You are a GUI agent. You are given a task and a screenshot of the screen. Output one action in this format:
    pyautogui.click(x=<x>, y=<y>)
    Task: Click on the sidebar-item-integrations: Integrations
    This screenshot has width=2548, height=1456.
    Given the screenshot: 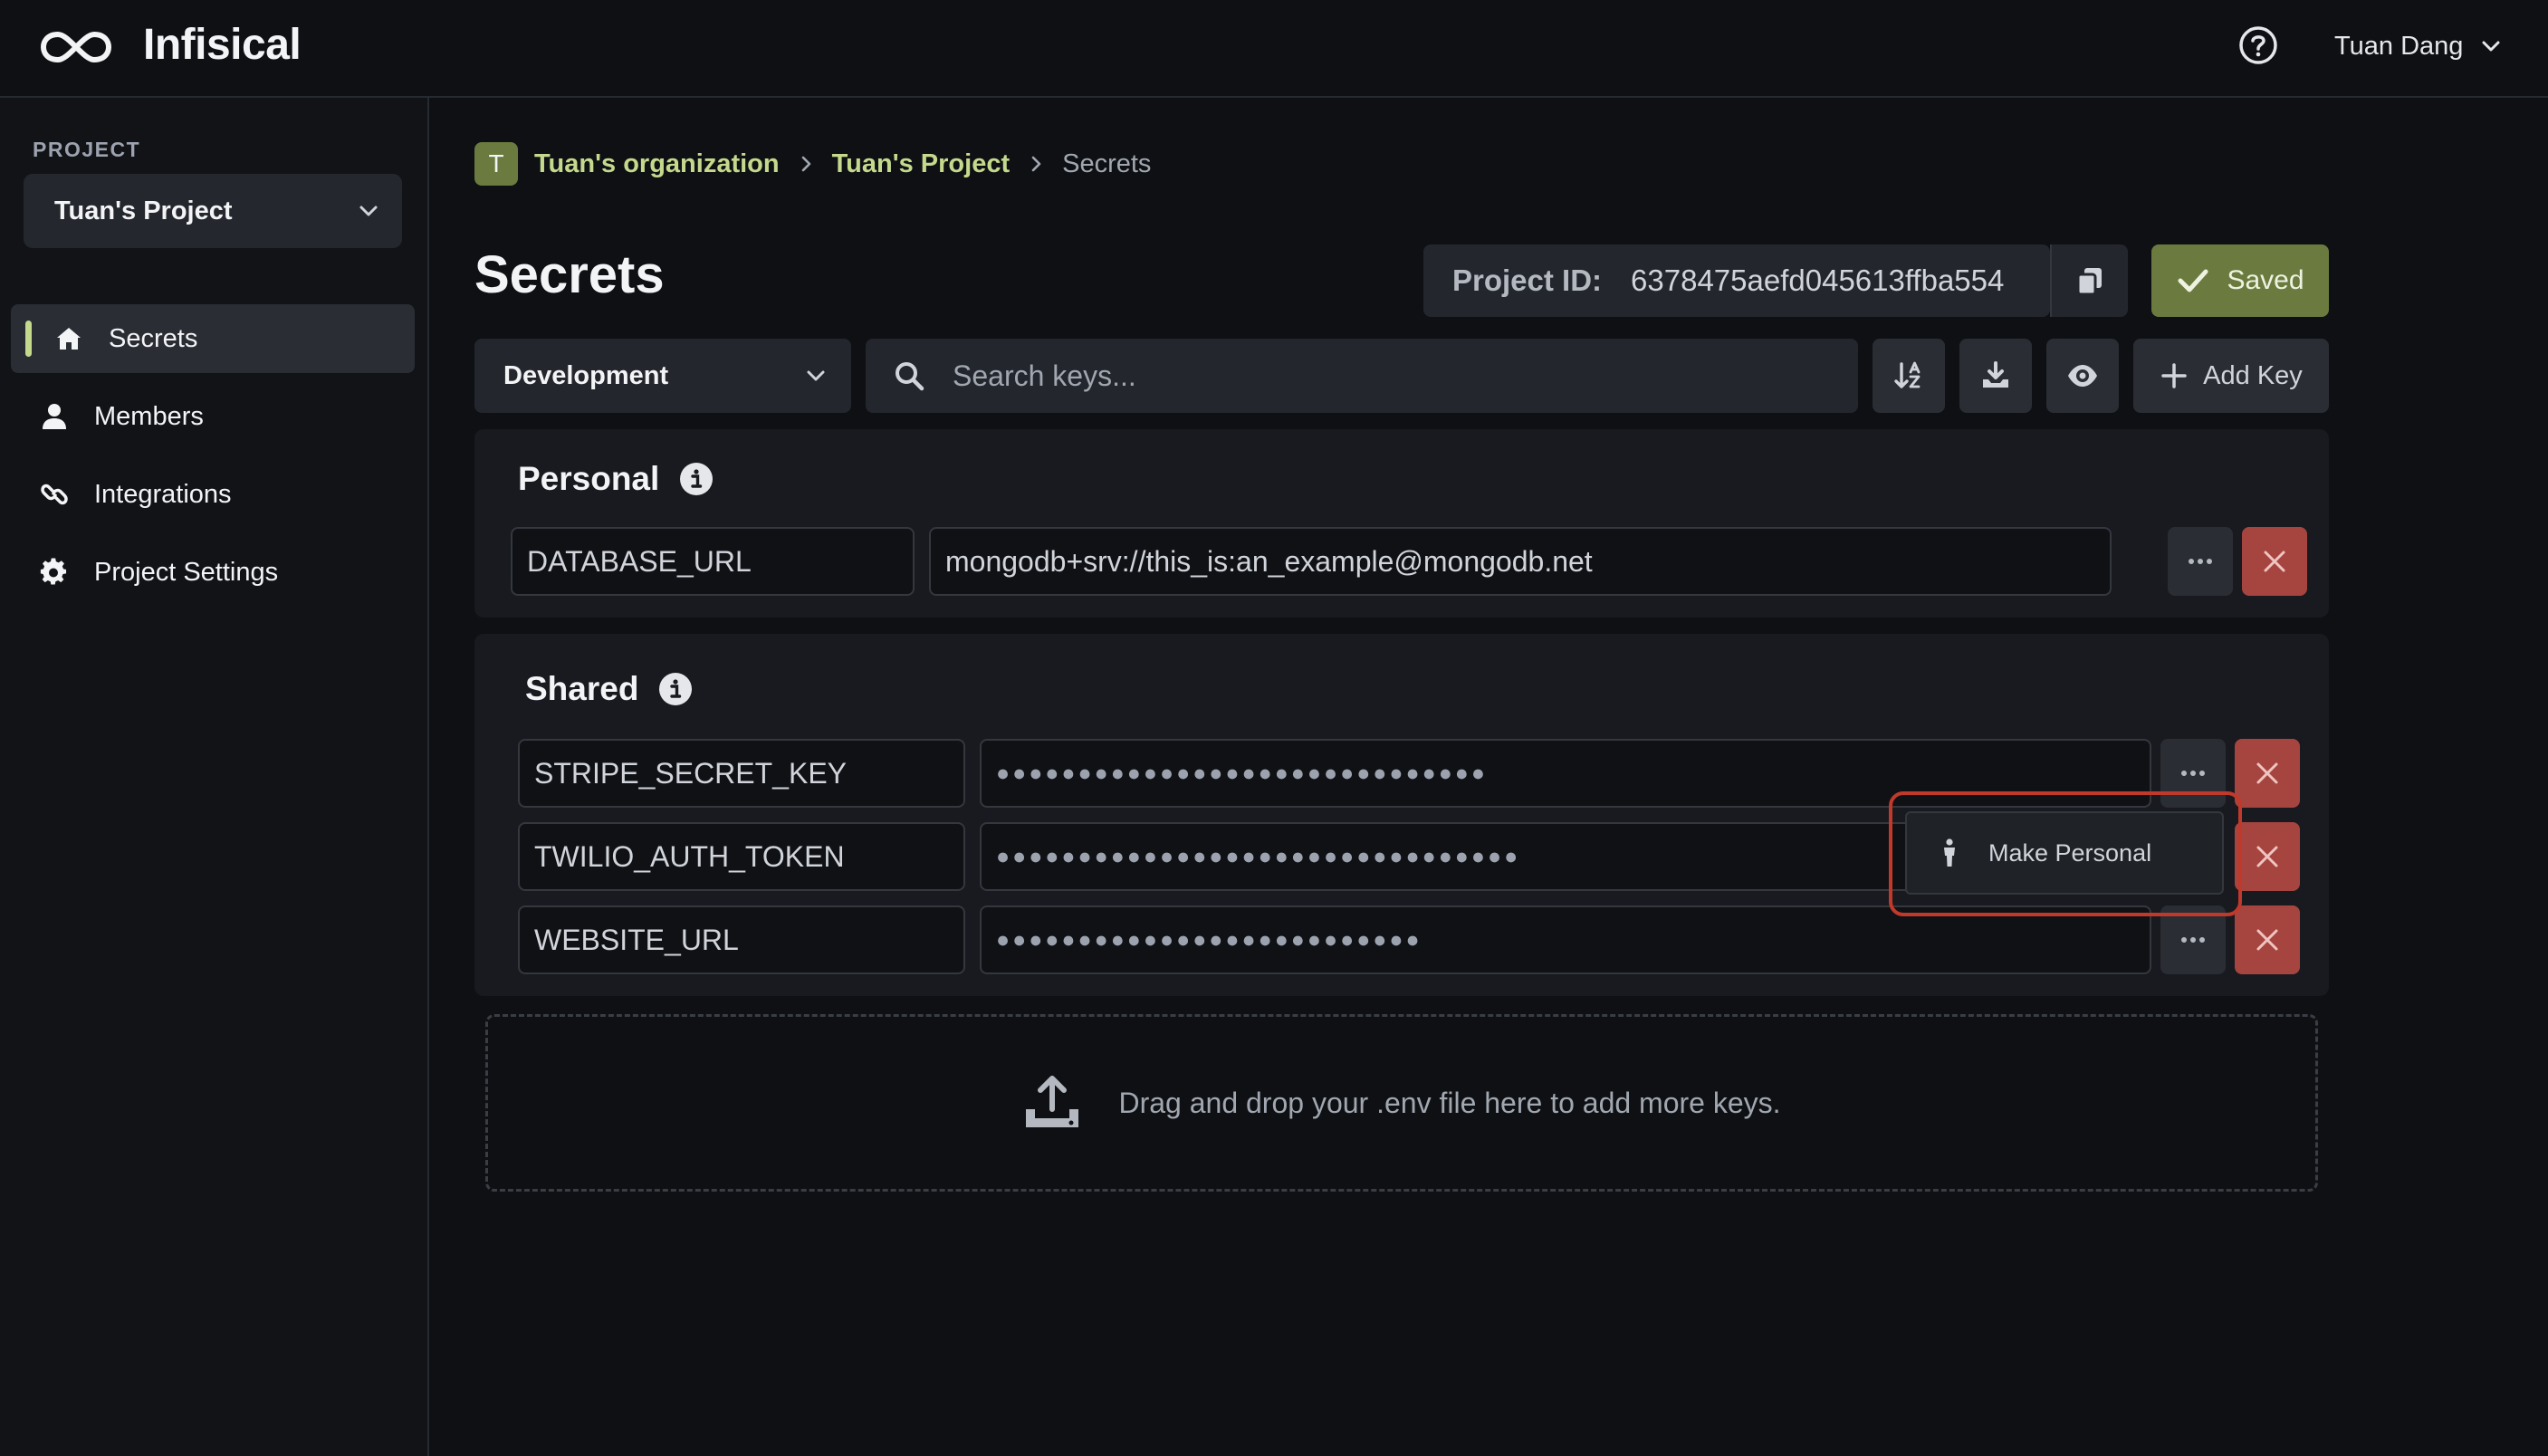 What is the action you would take?
    pyautogui.click(x=213, y=494)
    